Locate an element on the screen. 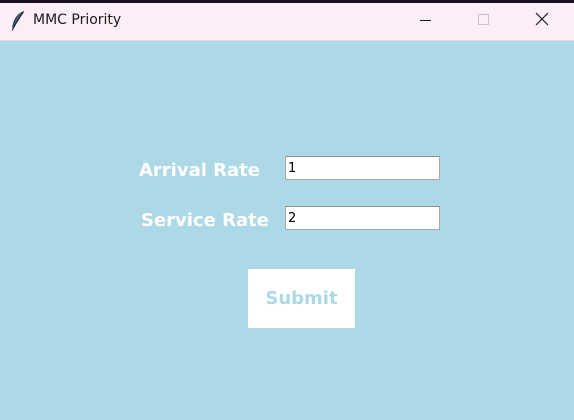 The image size is (574, 420). maximize-icon is located at coordinates (484, 22).